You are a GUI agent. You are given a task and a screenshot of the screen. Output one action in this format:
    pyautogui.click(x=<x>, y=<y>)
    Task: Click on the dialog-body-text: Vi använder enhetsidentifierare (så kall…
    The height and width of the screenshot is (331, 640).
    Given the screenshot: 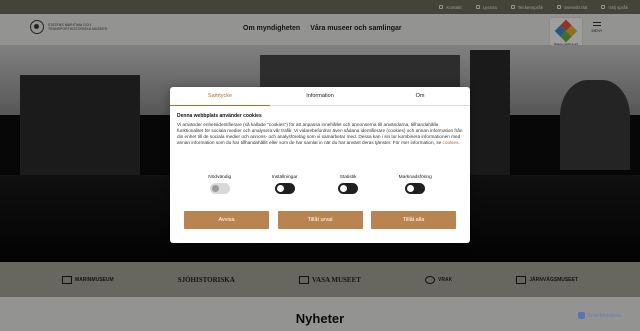 What is the action you would take?
    pyautogui.click(x=320, y=133)
    